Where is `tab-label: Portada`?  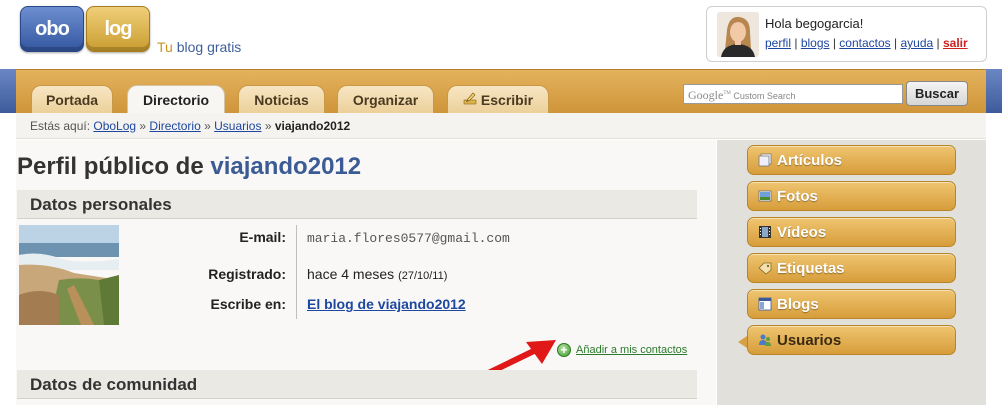 tab-label: Portada is located at coordinates (72, 99).